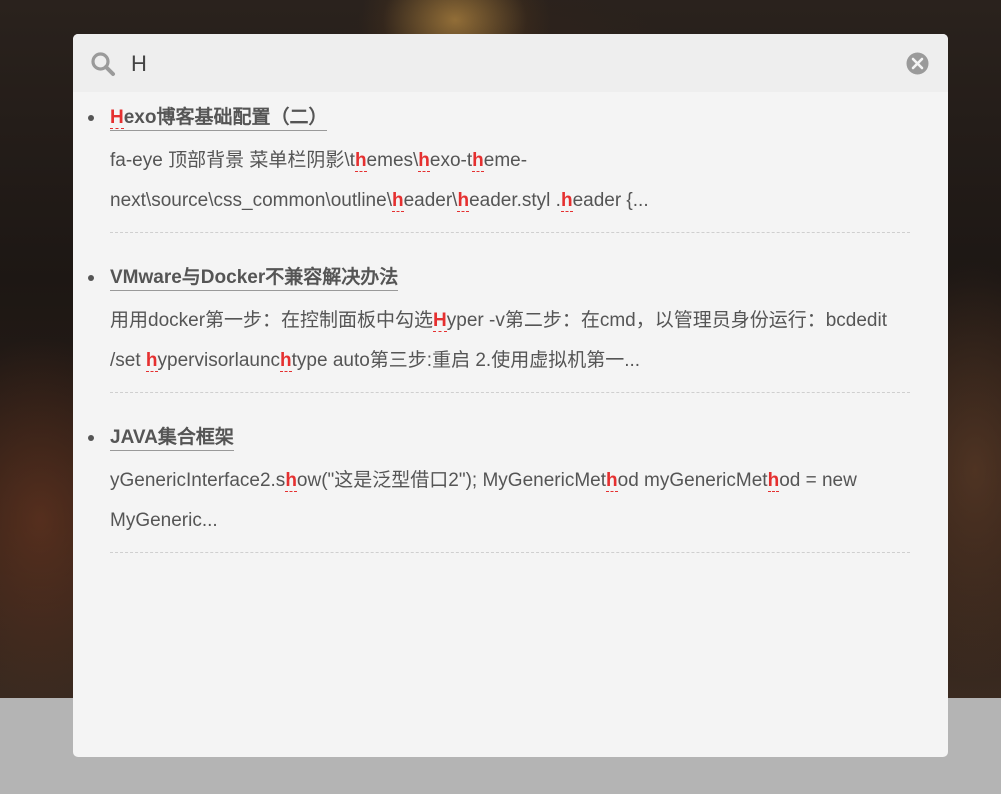 This screenshot has width=1001, height=794. I want to click on text-segment: ow("这是泛型借口2"); MyGenericMet, so click(451, 480).